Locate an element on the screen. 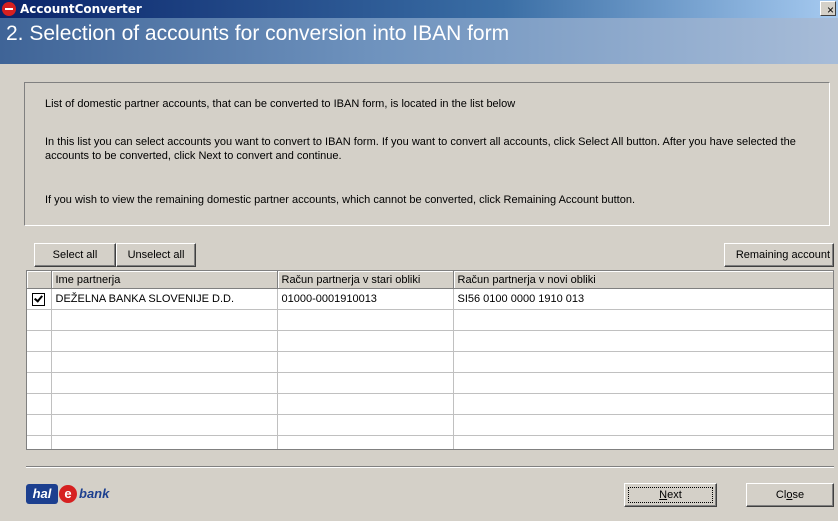  title-bar: AccountConverter × is located at coordinates (419, 9).